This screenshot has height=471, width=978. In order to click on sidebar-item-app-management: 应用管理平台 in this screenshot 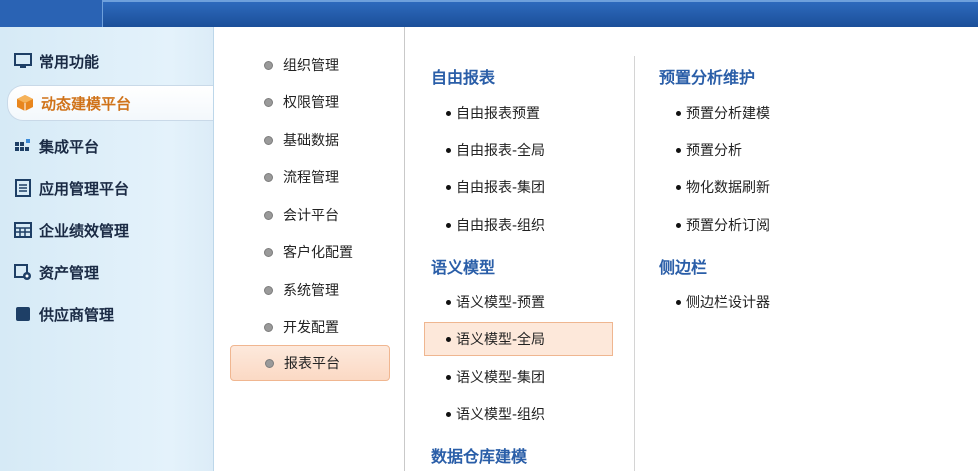, I will do `click(112, 188)`.